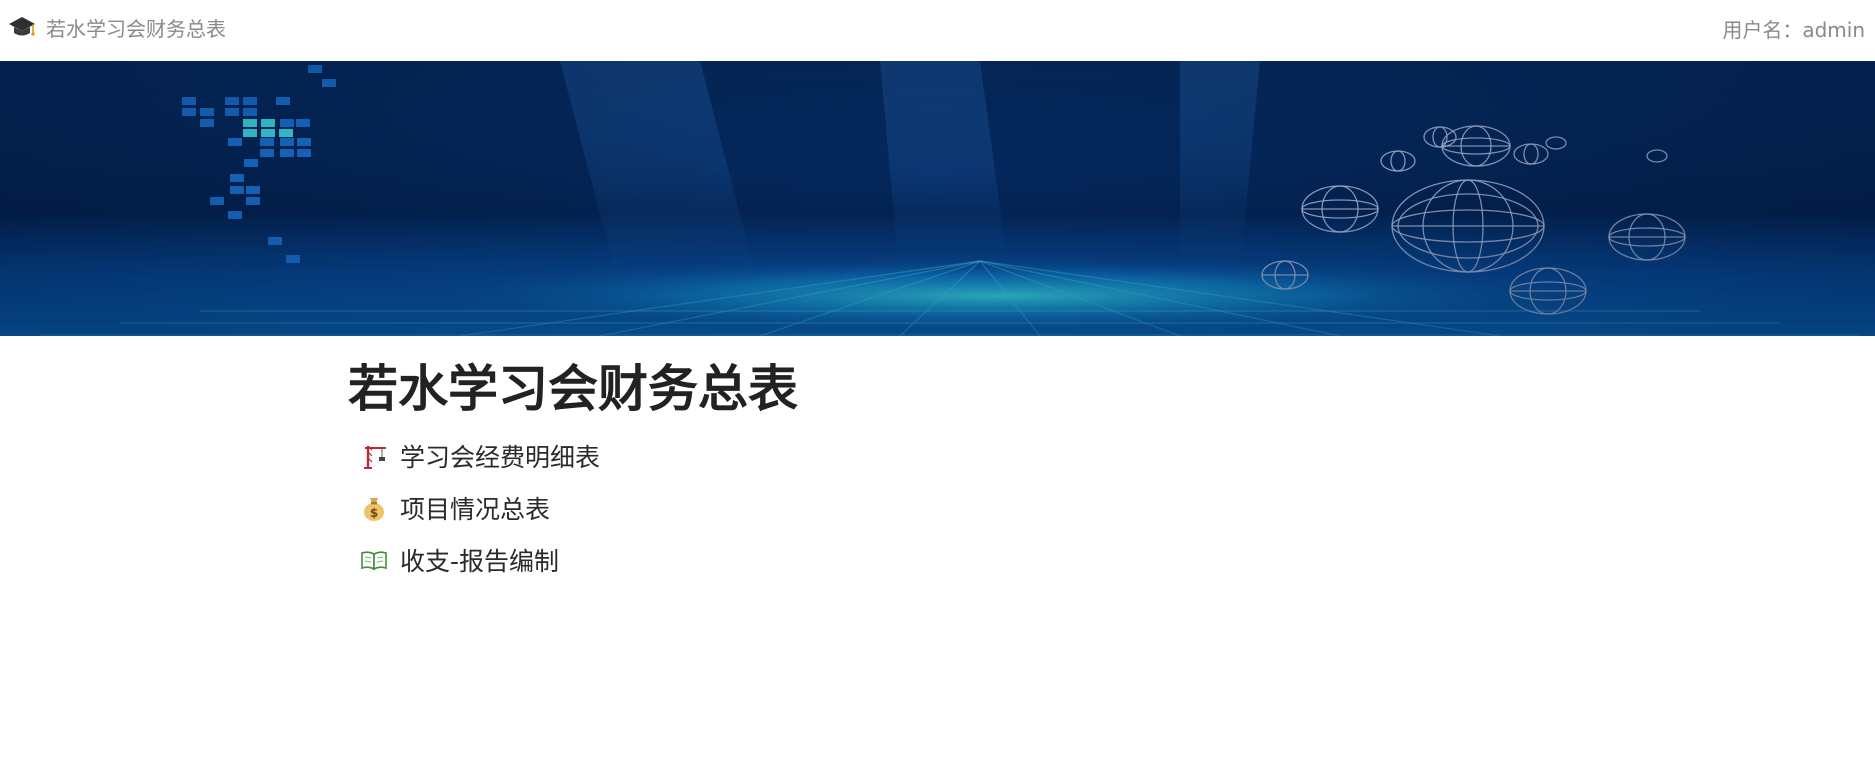  Describe the element at coordinates (374, 456) in the screenshot. I see `crane-icon` at that location.